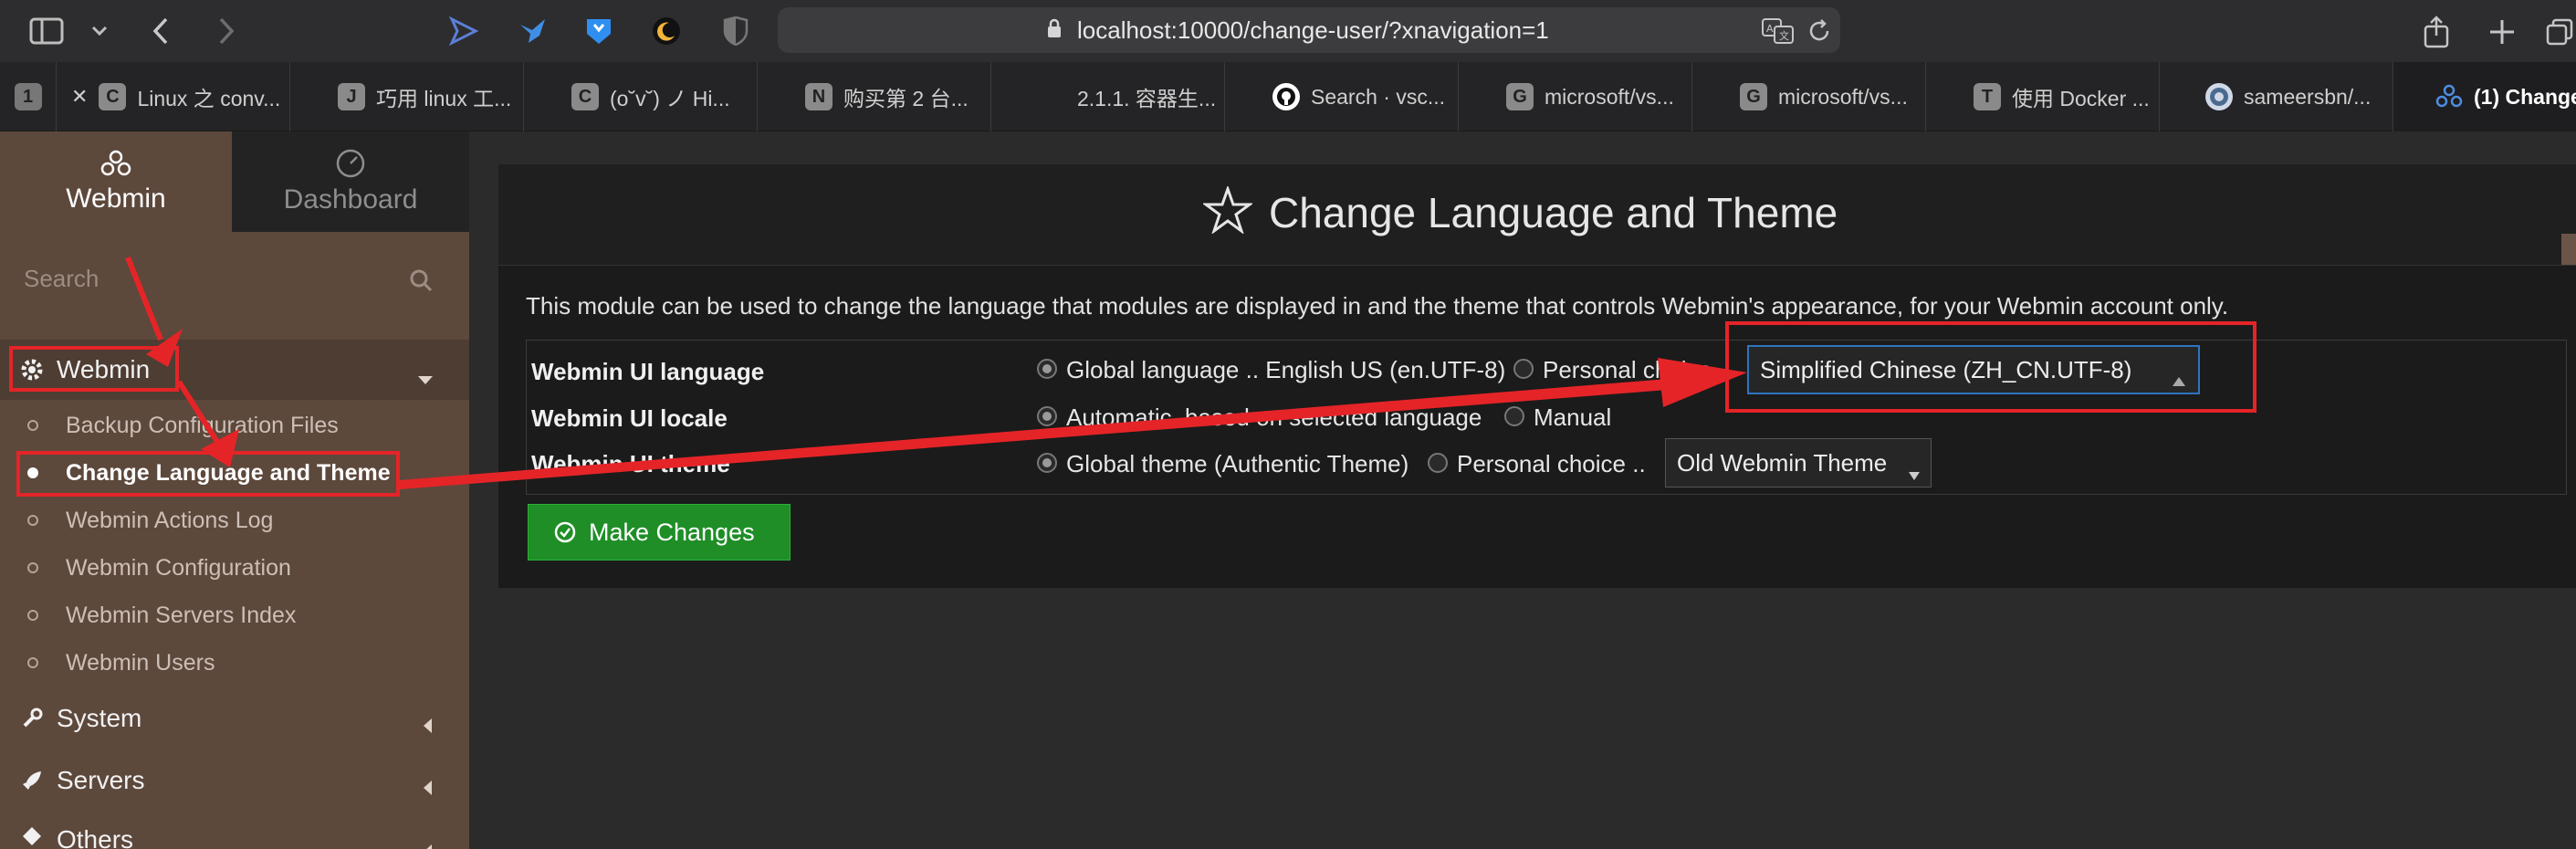 Image resolution: width=2576 pixels, height=849 pixels. What do you see at coordinates (234, 568) in the screenshot?
I see `sidebar-item-configuration: Webmin Configuration` at bounding box center [234, 568].